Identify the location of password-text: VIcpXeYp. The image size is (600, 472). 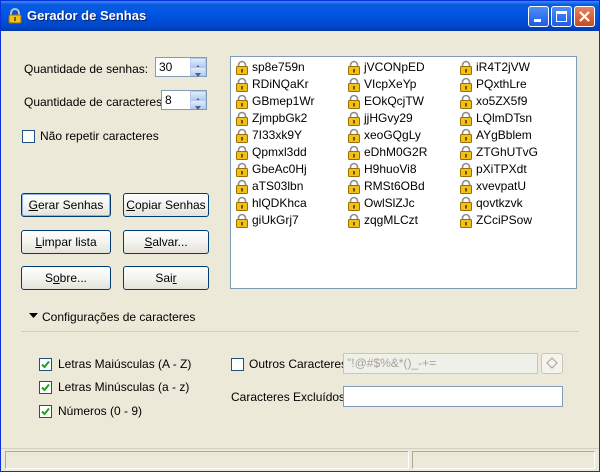
(390, 84).